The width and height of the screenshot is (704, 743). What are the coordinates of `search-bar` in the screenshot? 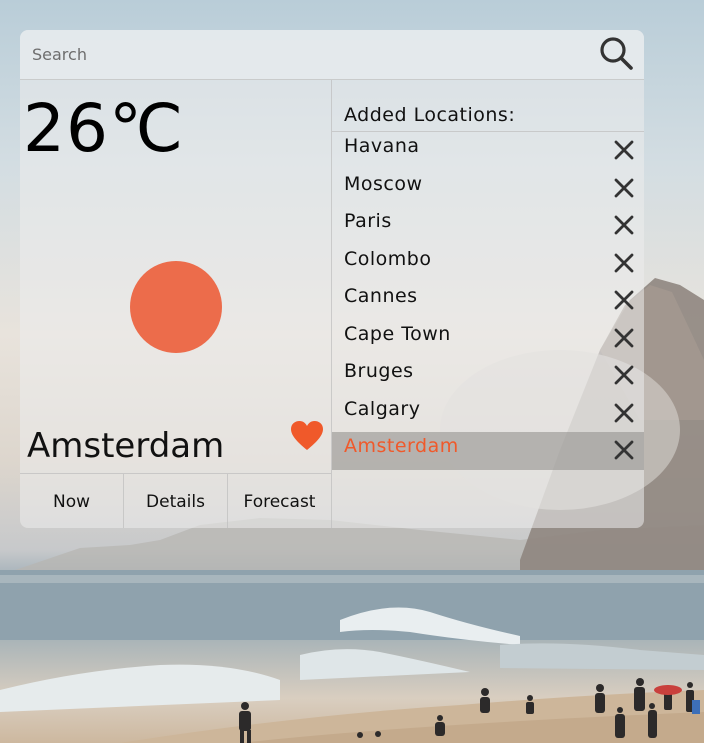 It's located at (332, 55).